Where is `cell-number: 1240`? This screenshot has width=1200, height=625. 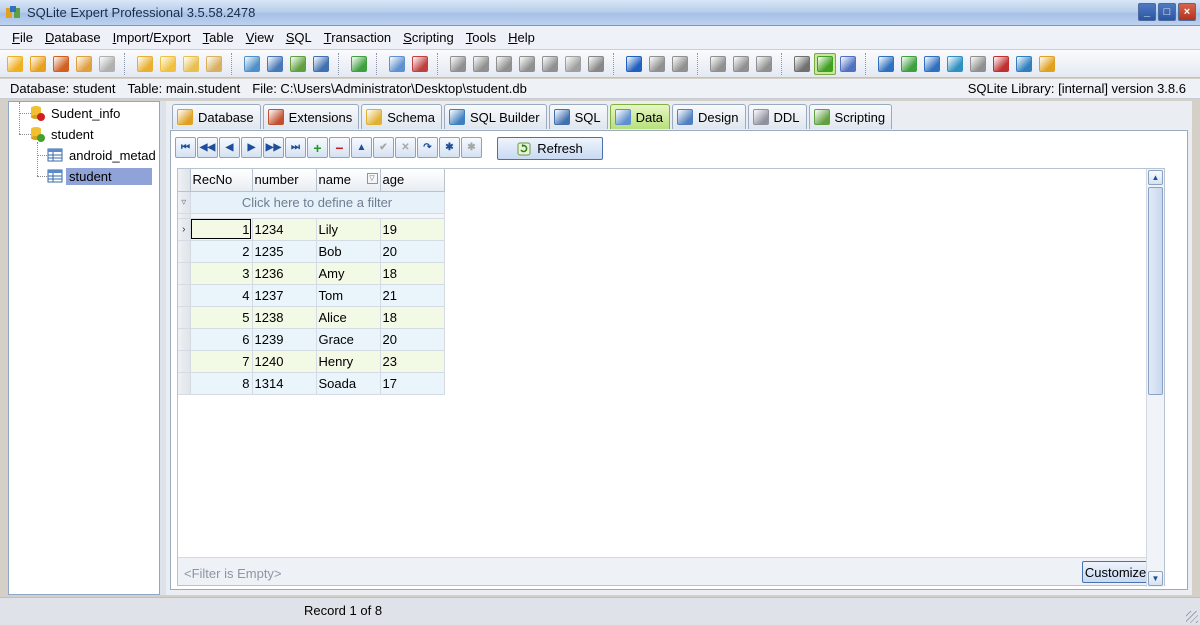 cell-number: 1240 is located at coordinates (284, 361).